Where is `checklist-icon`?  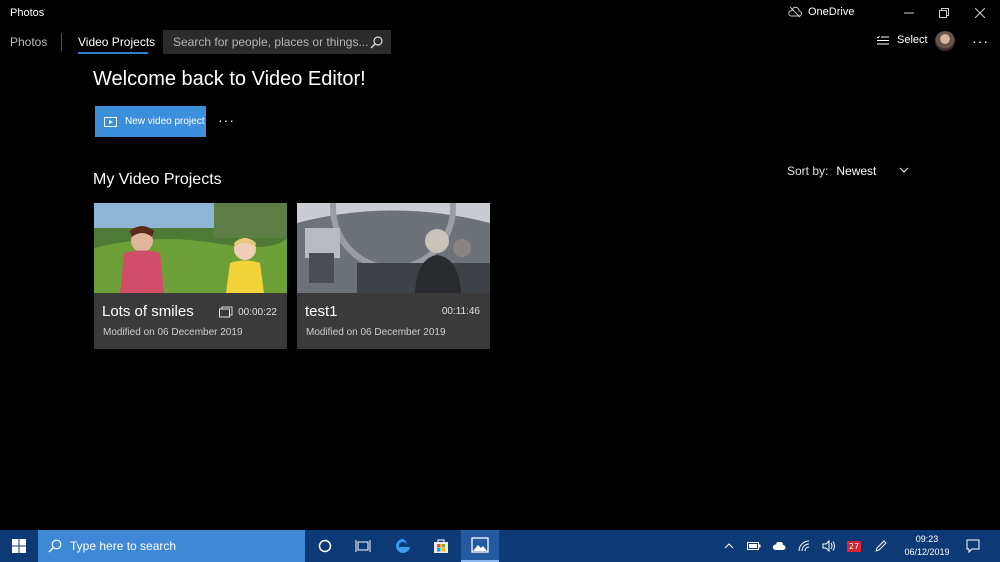
checklist-icon is located at coordinates (883, 39).